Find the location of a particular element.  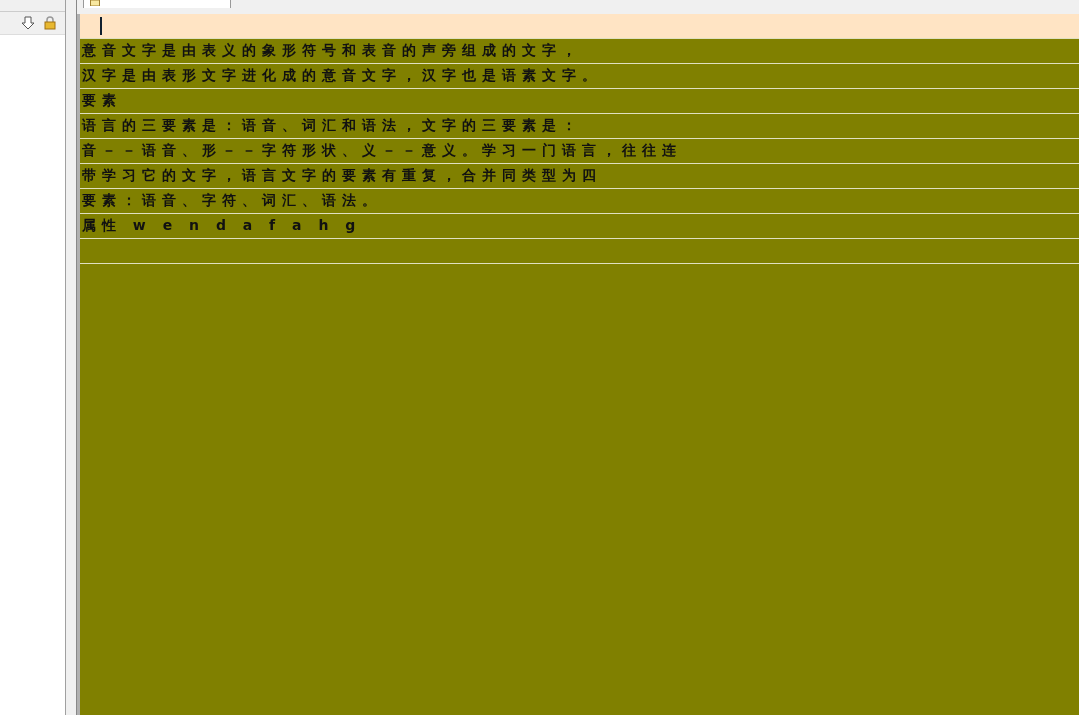

lock-icon is located at coordinates (50, 23).